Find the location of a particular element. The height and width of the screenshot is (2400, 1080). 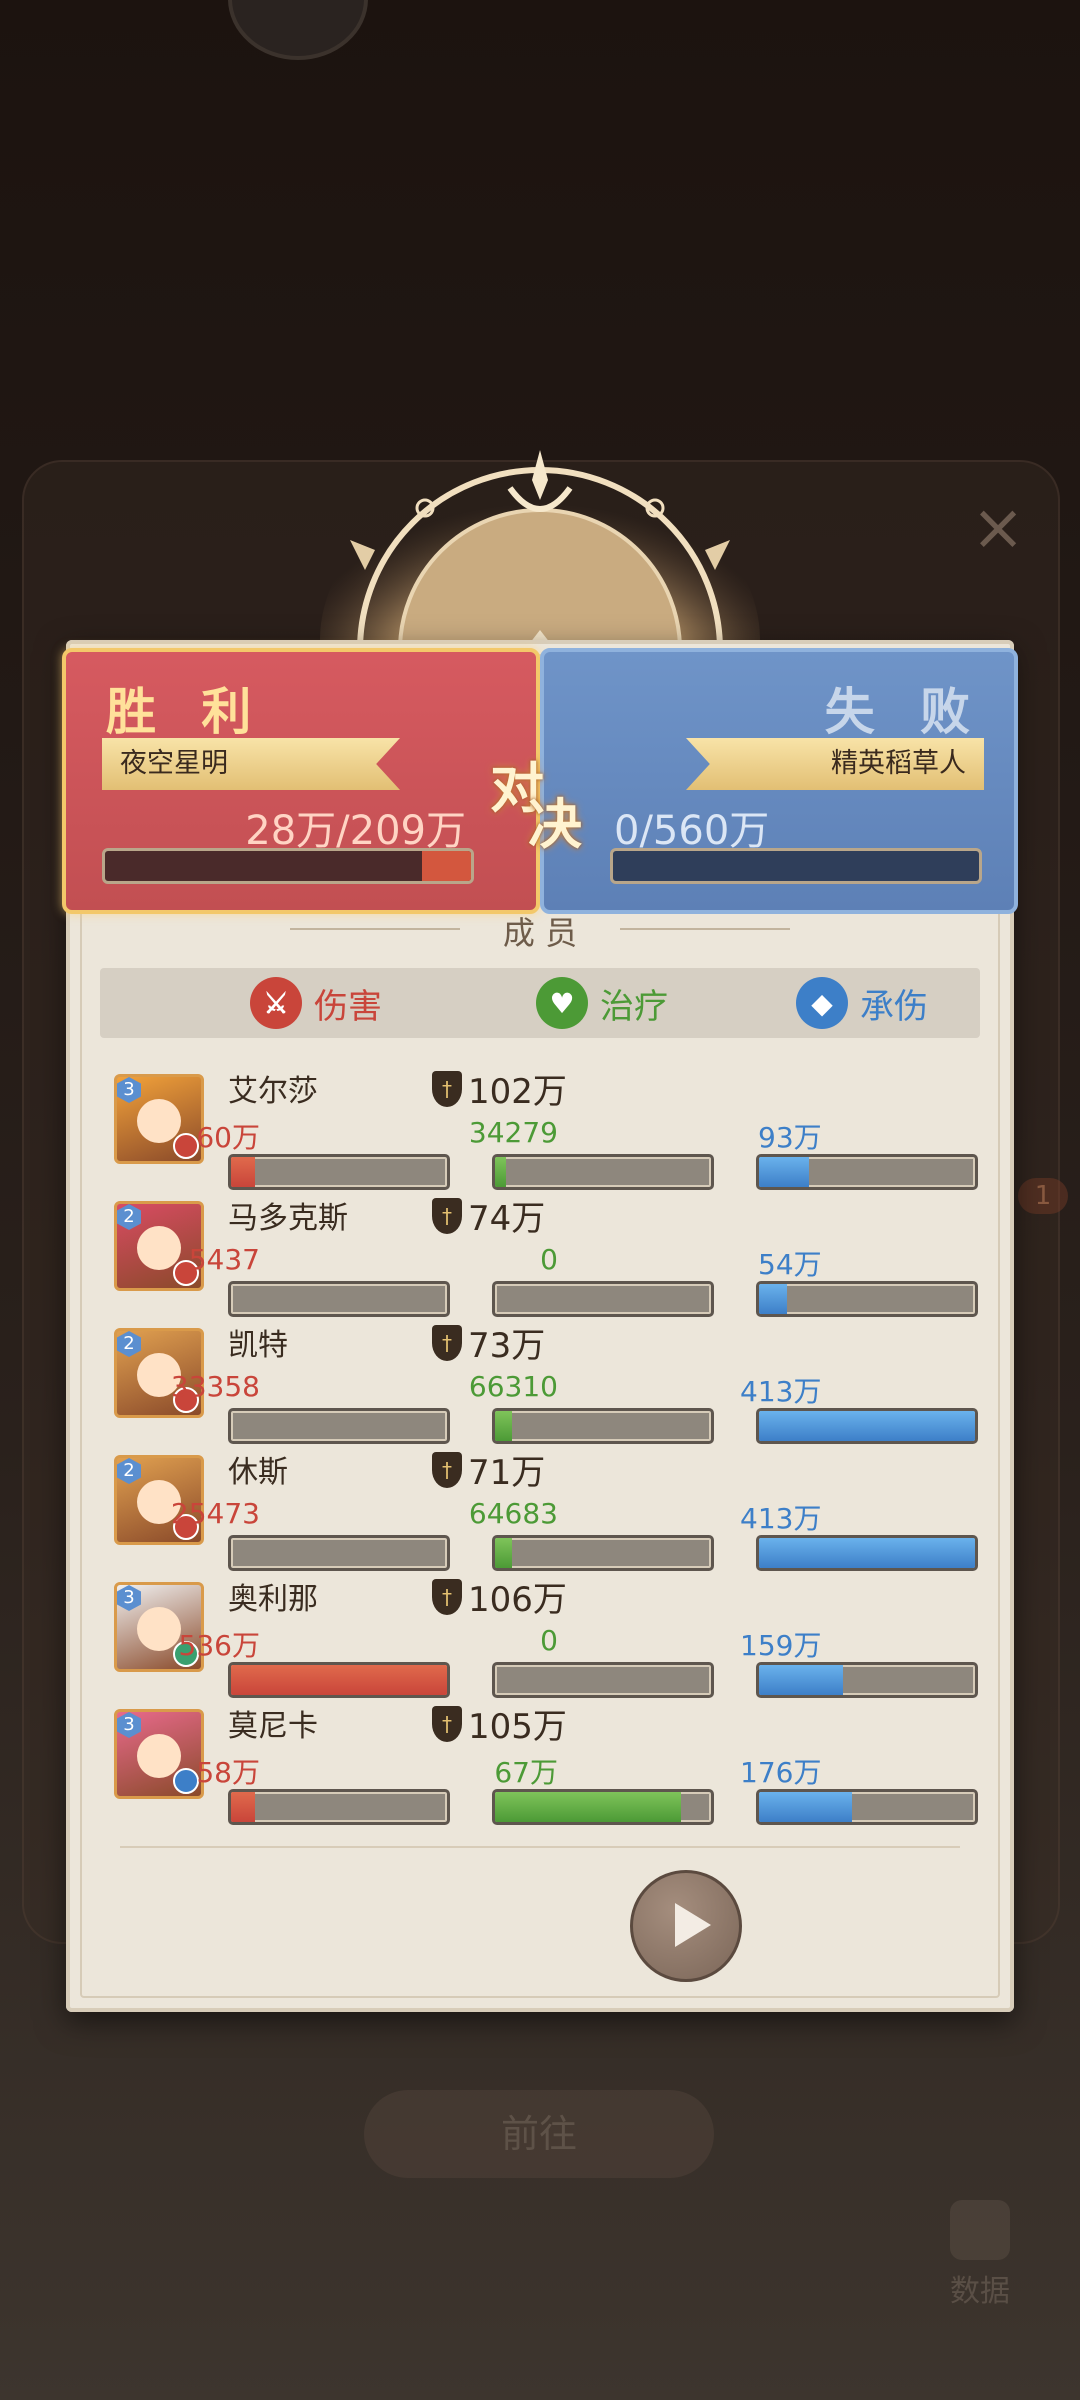

damage-value: 58万 is located at coordinates (228, 1772).